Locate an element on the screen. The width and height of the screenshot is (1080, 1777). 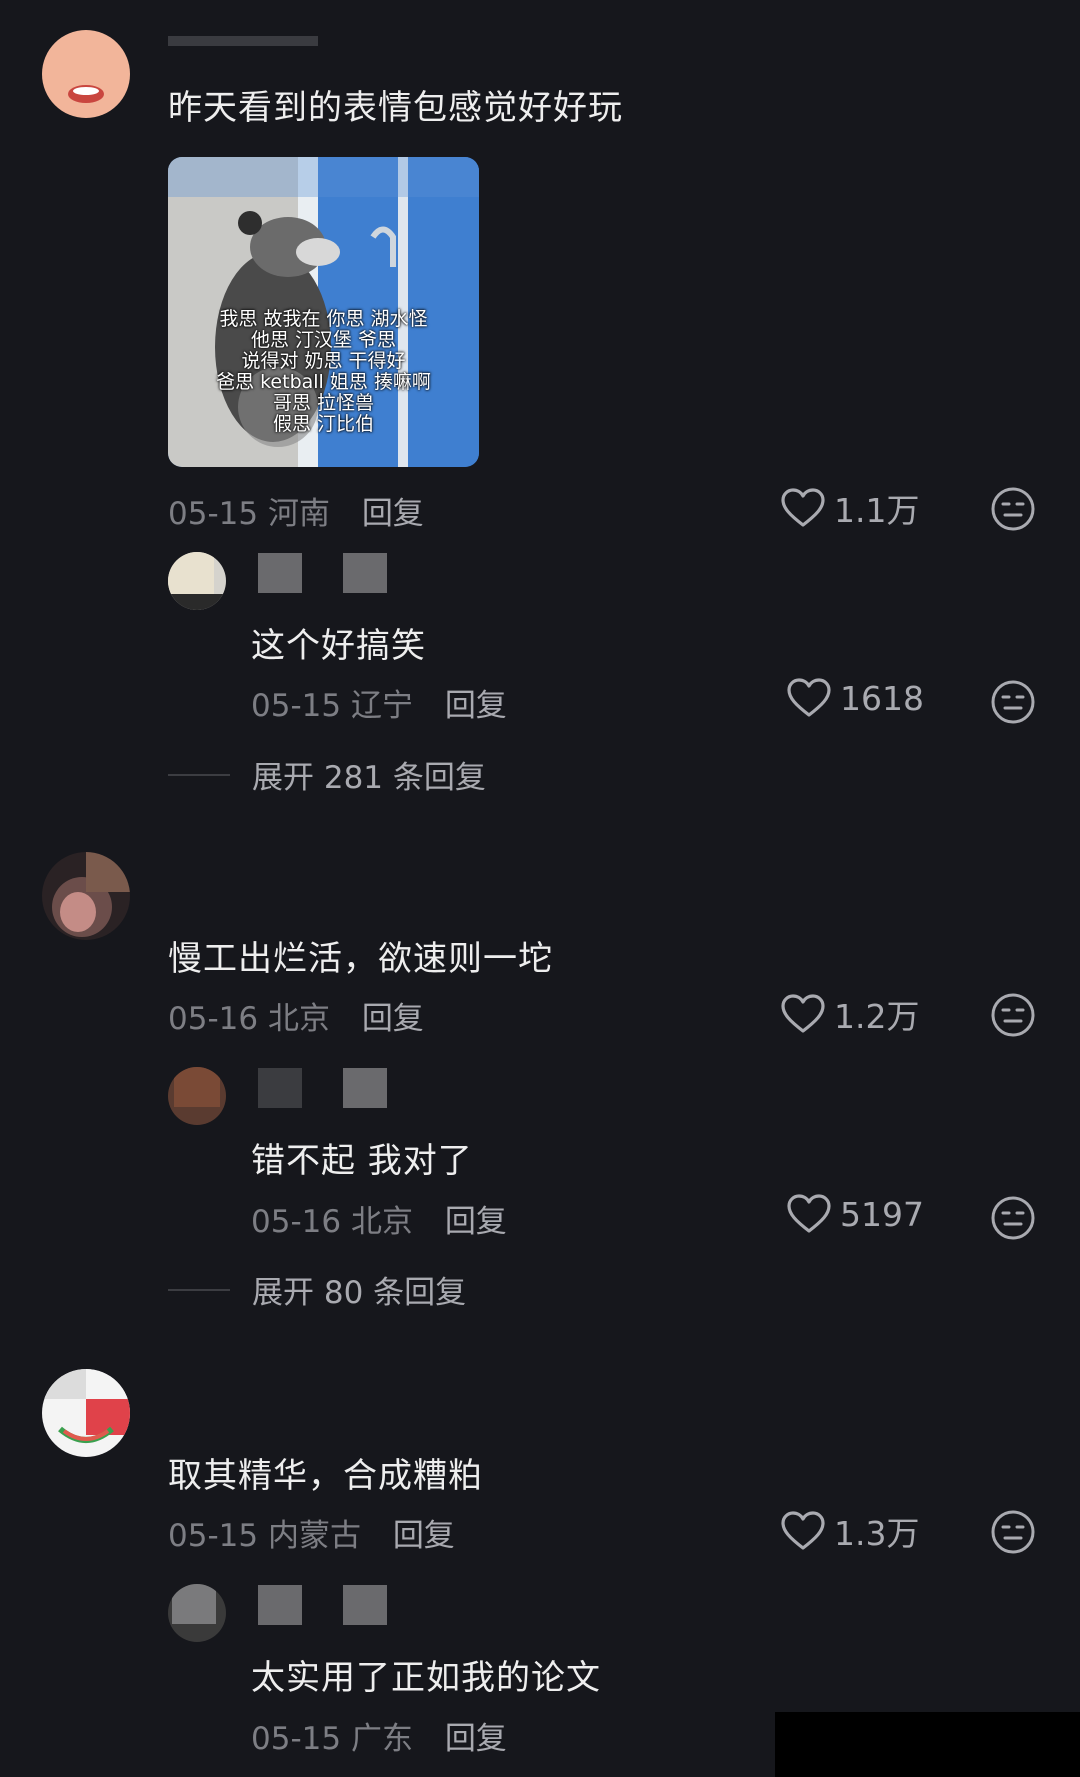
like-button: 1.1万 is located at coordinates (849, 508).